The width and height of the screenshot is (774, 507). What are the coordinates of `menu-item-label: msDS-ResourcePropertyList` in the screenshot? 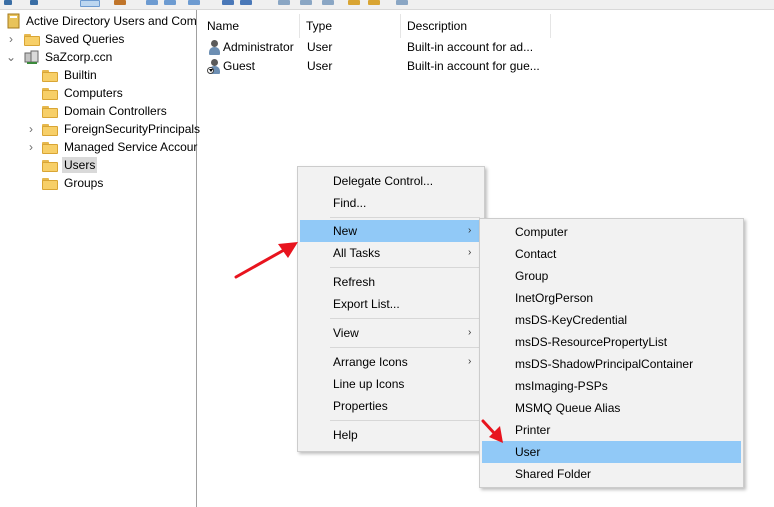 It's located at (591, 342).